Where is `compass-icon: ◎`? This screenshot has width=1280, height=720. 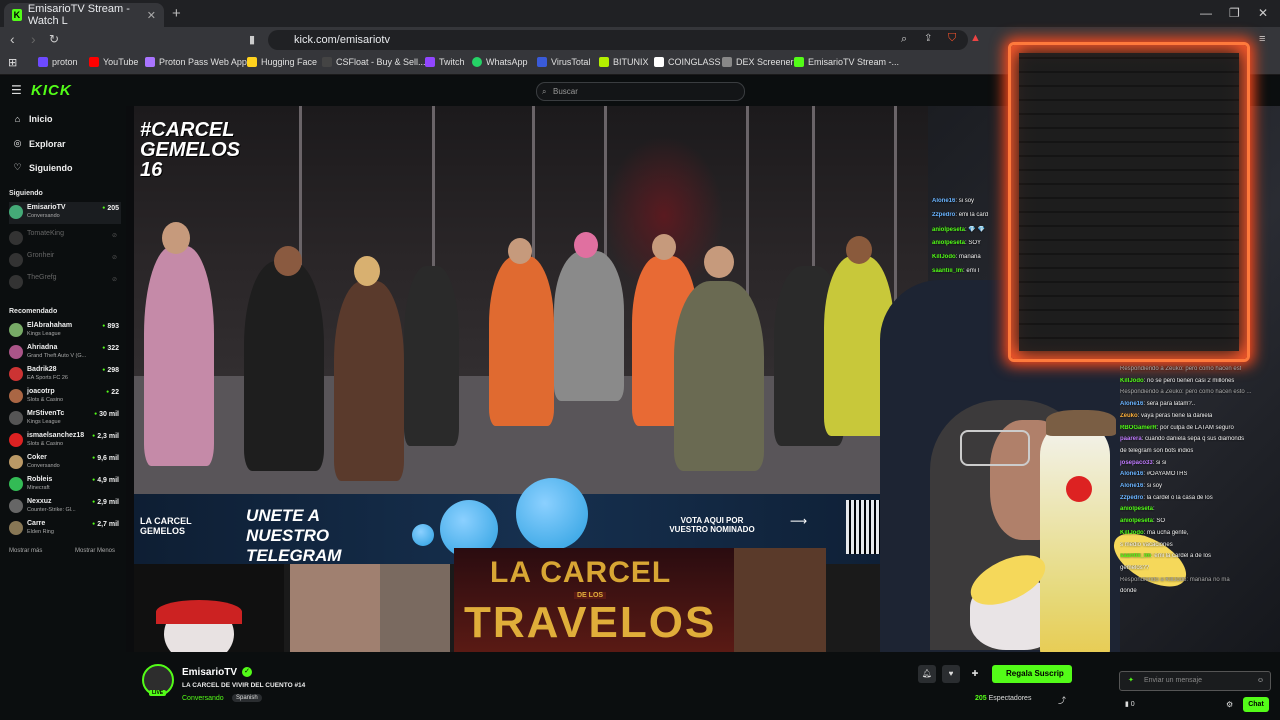 compass-icon: ◎ is located at coordinates (17, 143).